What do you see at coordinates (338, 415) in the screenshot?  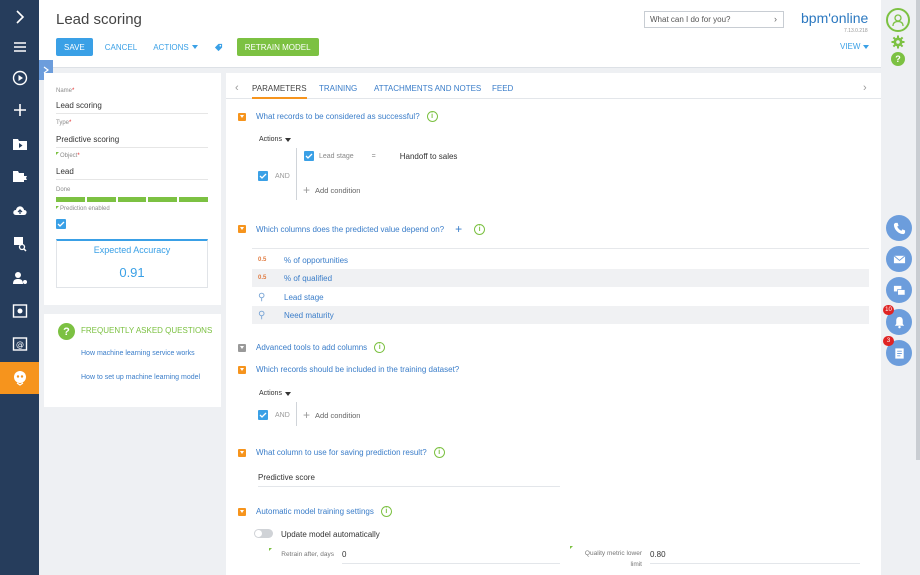 I see `add-condition-label: Add condition` at bounding box center [338, 415].